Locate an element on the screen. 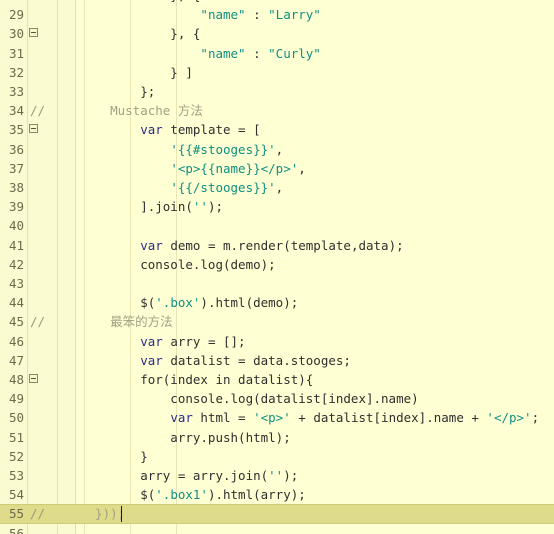 The width and height of the screenshot is (554, 534). line-number: 42 is located at coordinates (16, 264).